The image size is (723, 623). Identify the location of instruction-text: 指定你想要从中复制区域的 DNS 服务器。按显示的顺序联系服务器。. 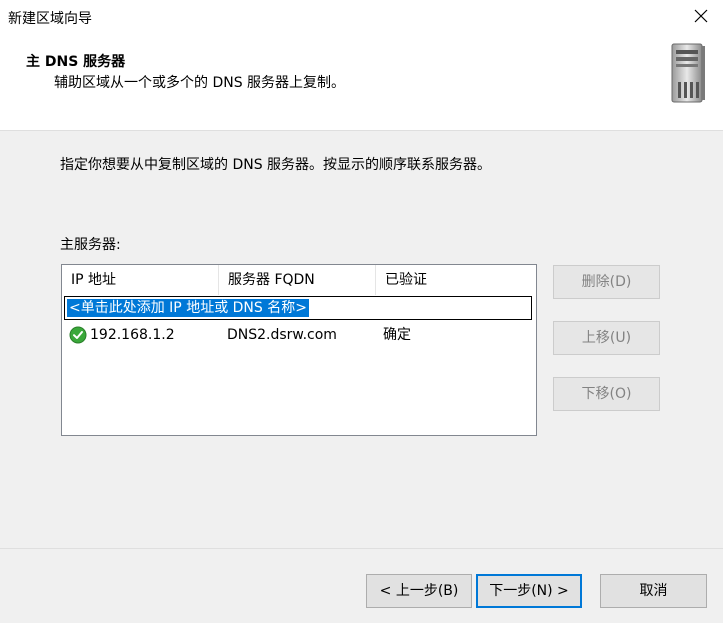
(276, 165).